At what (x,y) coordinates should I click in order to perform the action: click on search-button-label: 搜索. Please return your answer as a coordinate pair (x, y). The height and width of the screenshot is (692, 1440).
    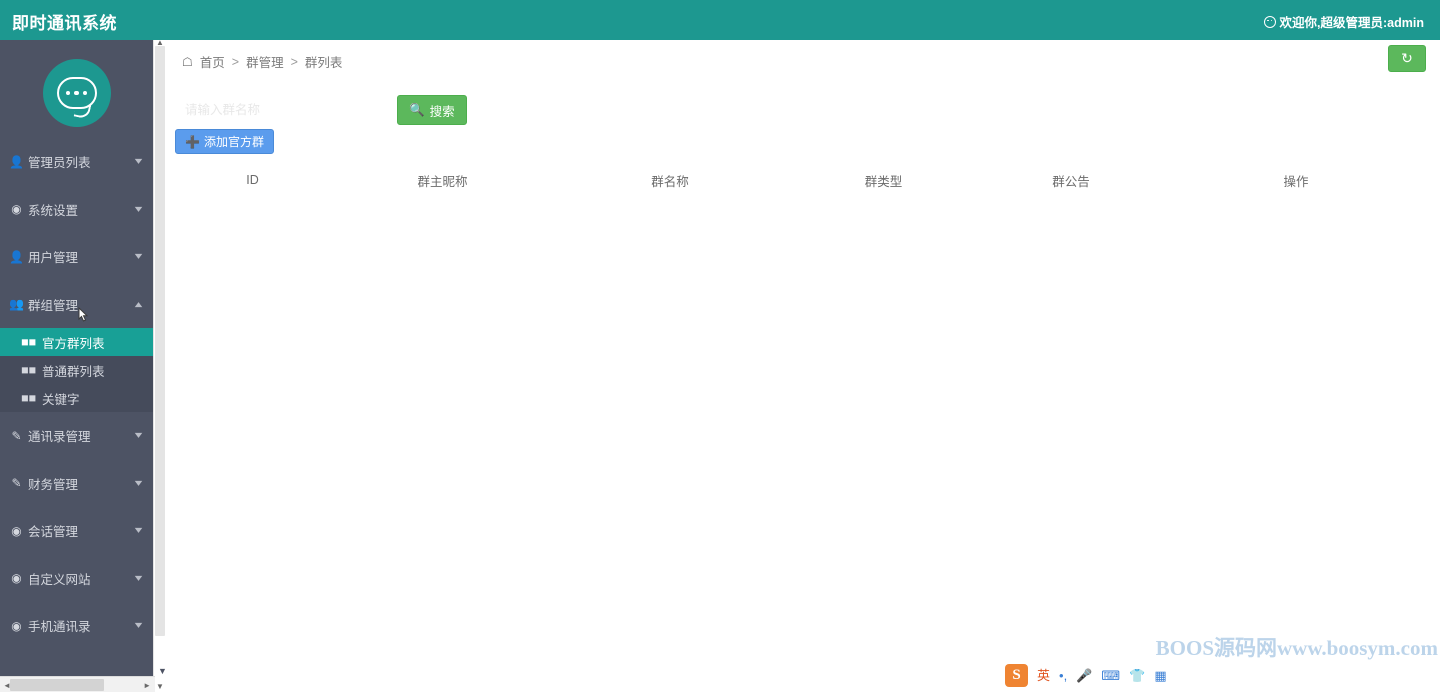
    Looking at the image, I should click on (442, 111).